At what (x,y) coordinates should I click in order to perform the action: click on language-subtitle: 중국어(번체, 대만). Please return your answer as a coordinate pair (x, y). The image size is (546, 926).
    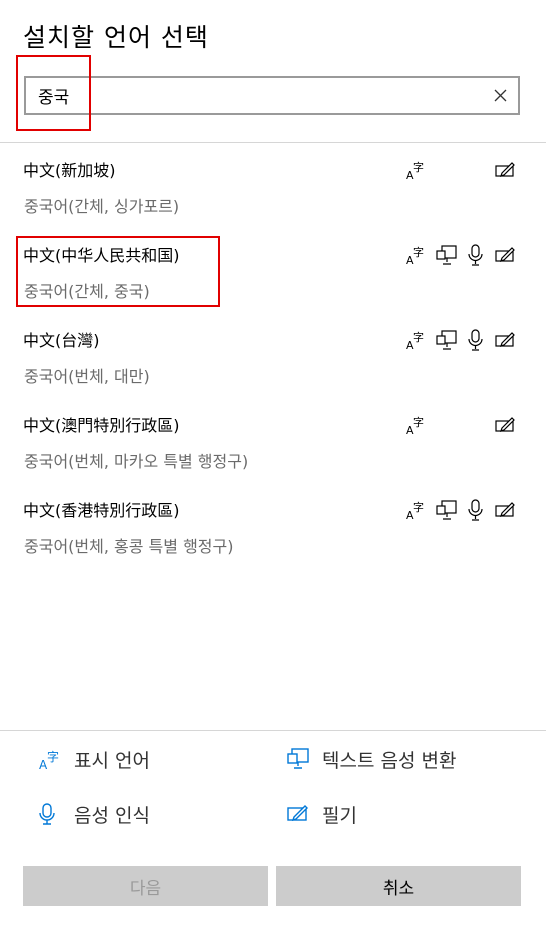
    Looking at the image, I should click on (87, 376).